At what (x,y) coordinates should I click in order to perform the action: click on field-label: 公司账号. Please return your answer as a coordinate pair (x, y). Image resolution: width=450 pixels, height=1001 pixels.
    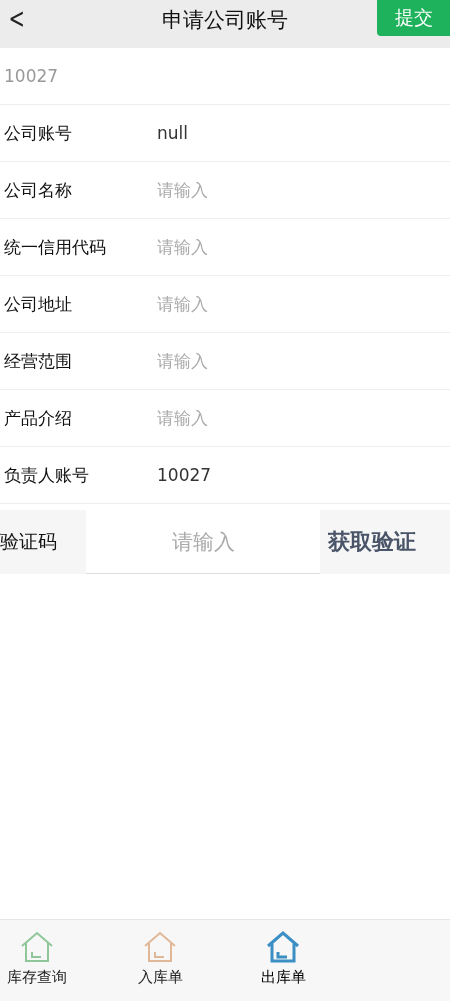
    Looking at the image, I should click on (38, 133).